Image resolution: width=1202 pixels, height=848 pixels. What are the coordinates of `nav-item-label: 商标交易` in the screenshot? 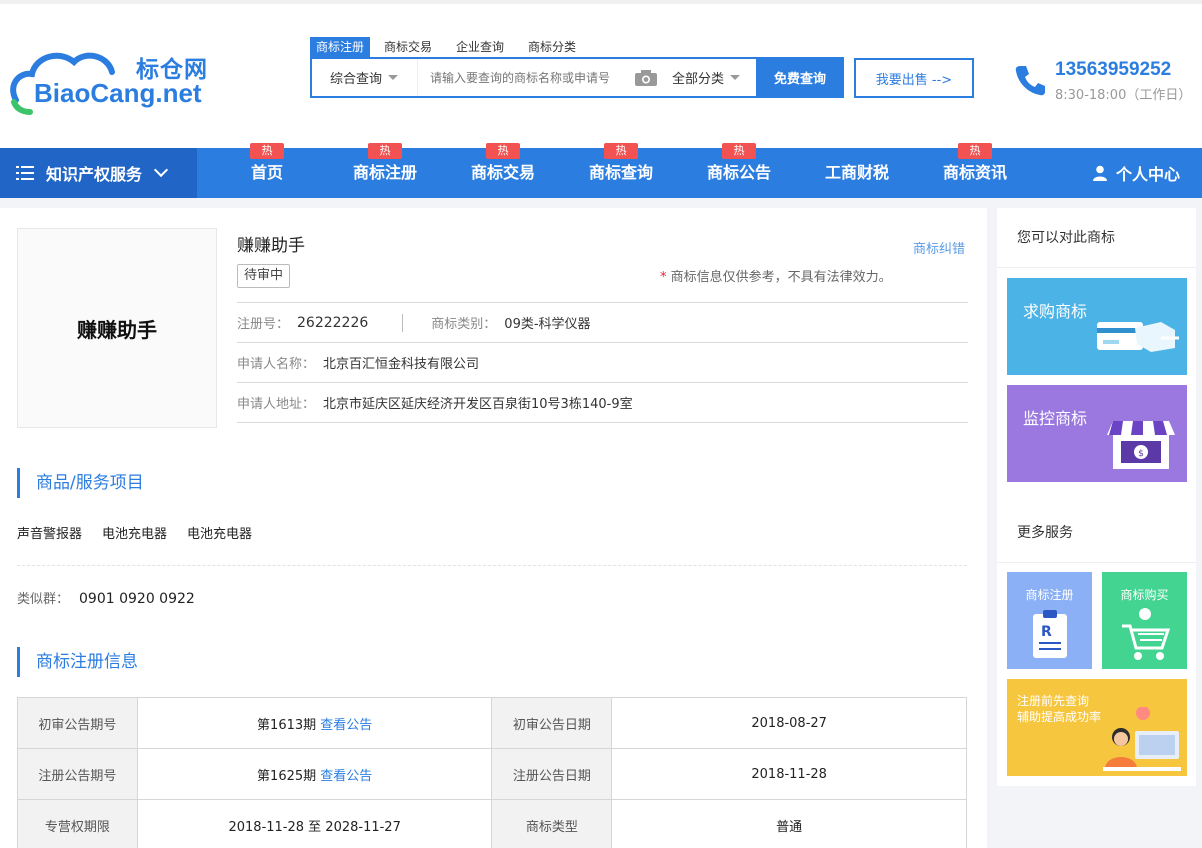 It's located at (502, 172).